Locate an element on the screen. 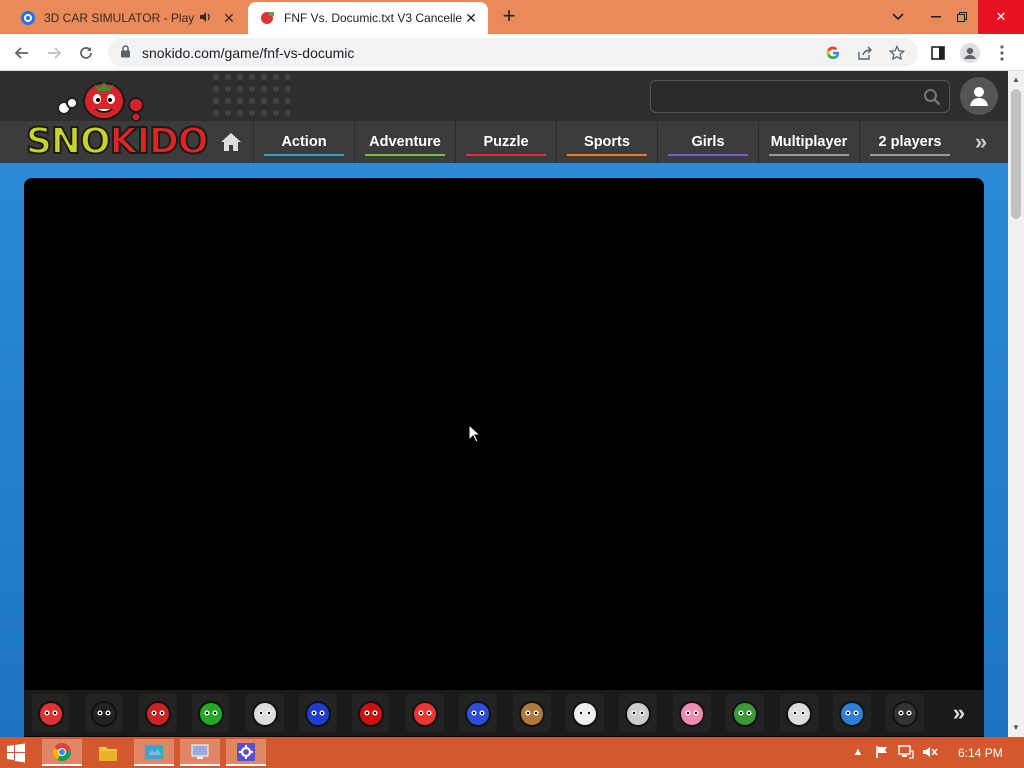 This screenshot has width=1024, height=768. menu-kebab-icon is located at coordinates (1002, 53).